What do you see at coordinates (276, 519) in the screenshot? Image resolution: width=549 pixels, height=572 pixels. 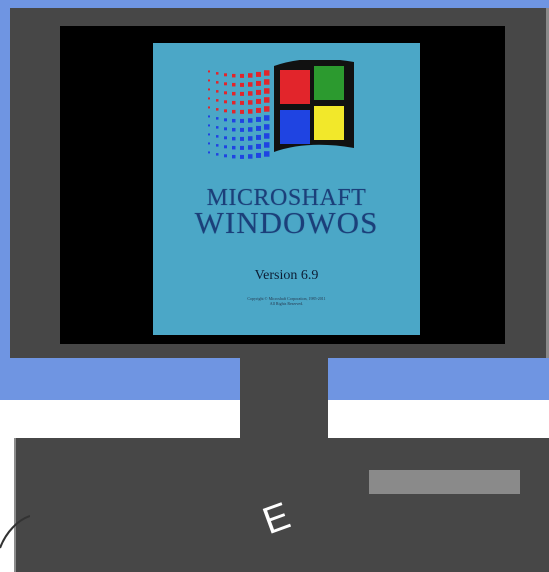 I see `base-letter: E` at bounding box center [276, 519].